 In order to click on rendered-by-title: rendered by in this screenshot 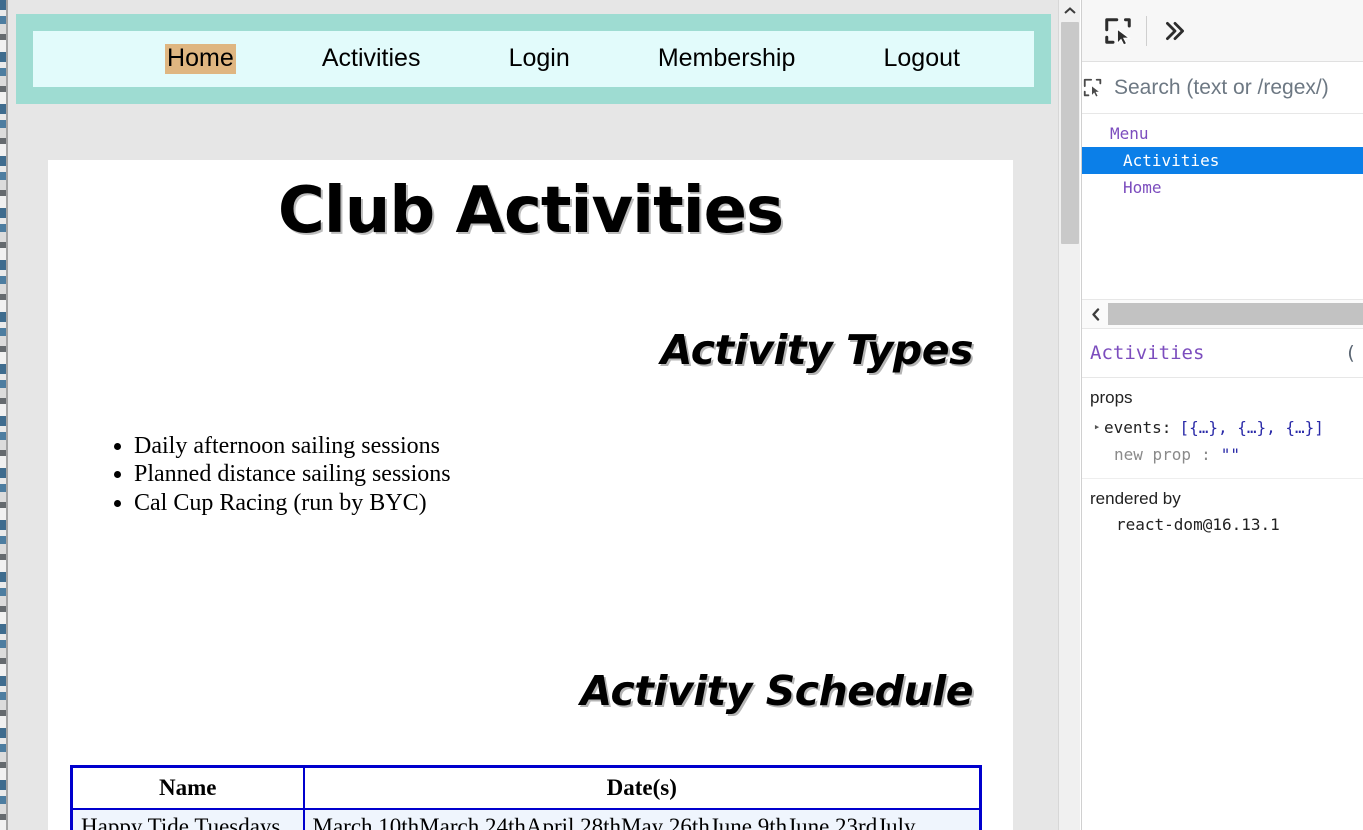, I will do `click(1135, 499)`.